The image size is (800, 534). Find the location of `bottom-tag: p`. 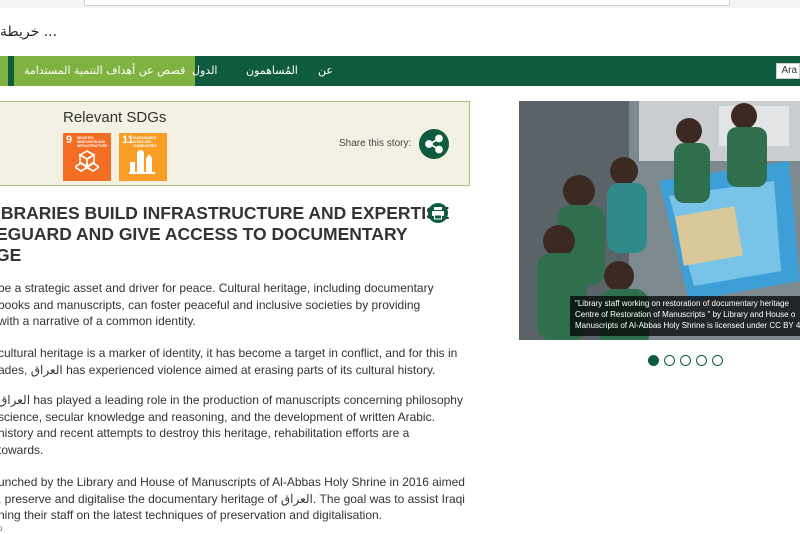

bottom-tag: p is located at coordinates (1, 528).